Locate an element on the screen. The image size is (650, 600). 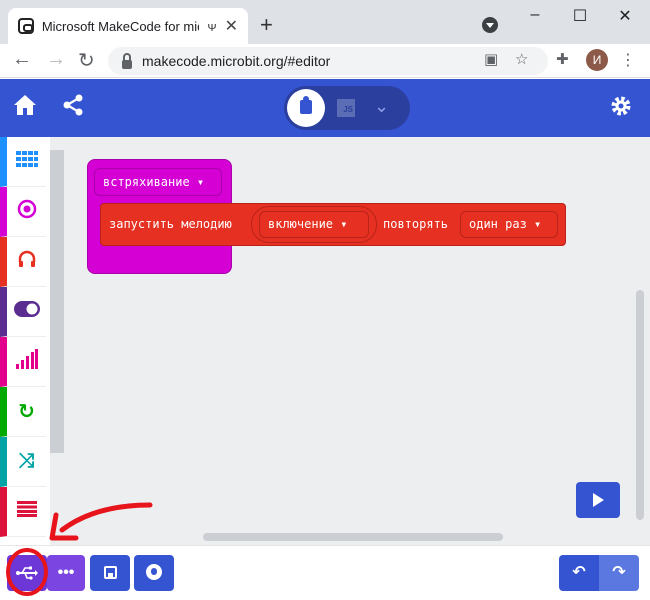
undo-button: ↶ is located at coordinates (579, 573).